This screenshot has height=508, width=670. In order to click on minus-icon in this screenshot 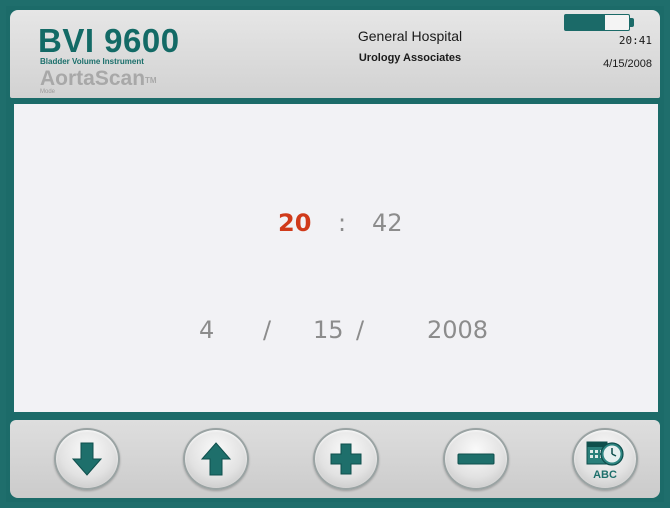, I will do `click(476, 459)`.